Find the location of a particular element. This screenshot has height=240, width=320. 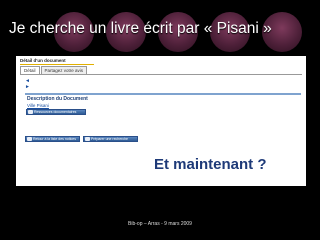

slide-footer: Bib-op – Arras - 9 mars 2009 is located at coordinates (160, 224).